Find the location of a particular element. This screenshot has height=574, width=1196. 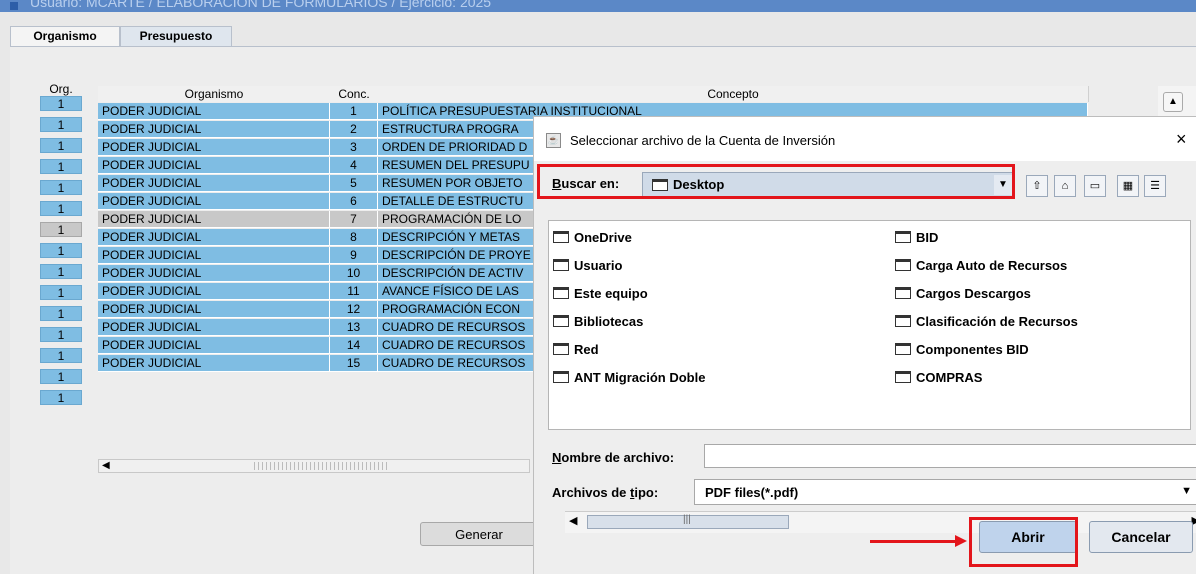

new-folder-icon: ▭ is located at coordinates (1095, 186).